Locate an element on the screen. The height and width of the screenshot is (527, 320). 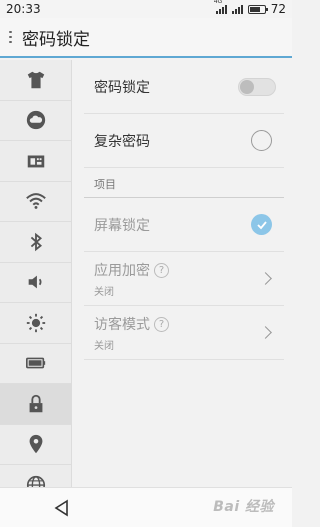
lock-icon is located at coordinates (35, 403).